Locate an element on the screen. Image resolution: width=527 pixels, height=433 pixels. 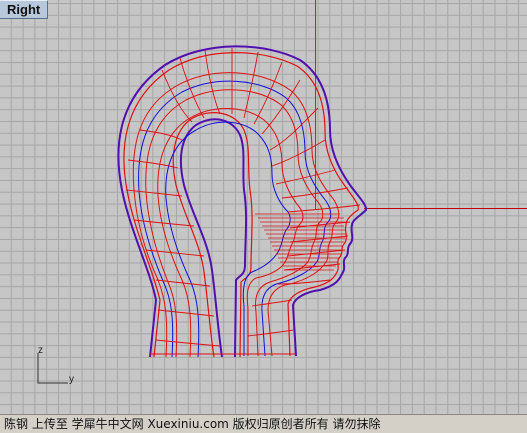
watermark-footer: 陈钢 上传至 学犀牛中文网 Xuexiniu.com 版权归原创者所有 请勿抹除 is located at coordinates (263, 423).